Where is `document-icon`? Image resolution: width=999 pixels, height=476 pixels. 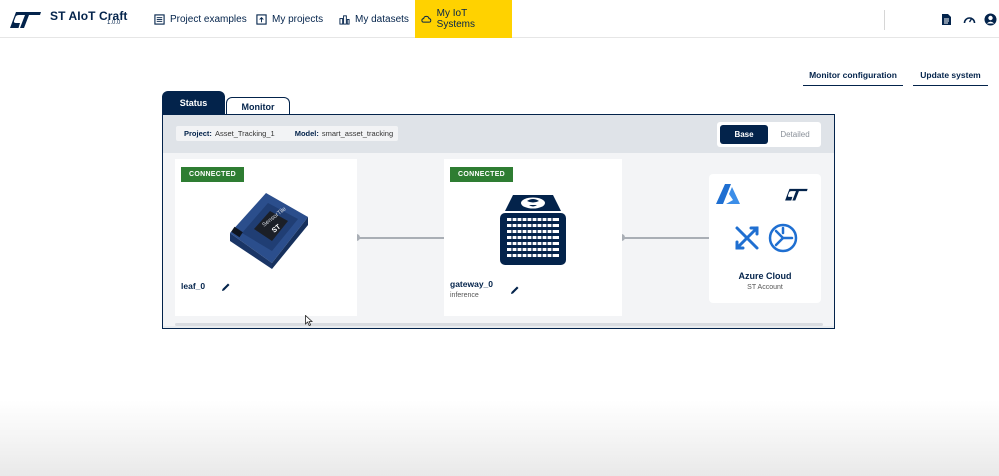 document-icon is located at coordinates (946, 19).